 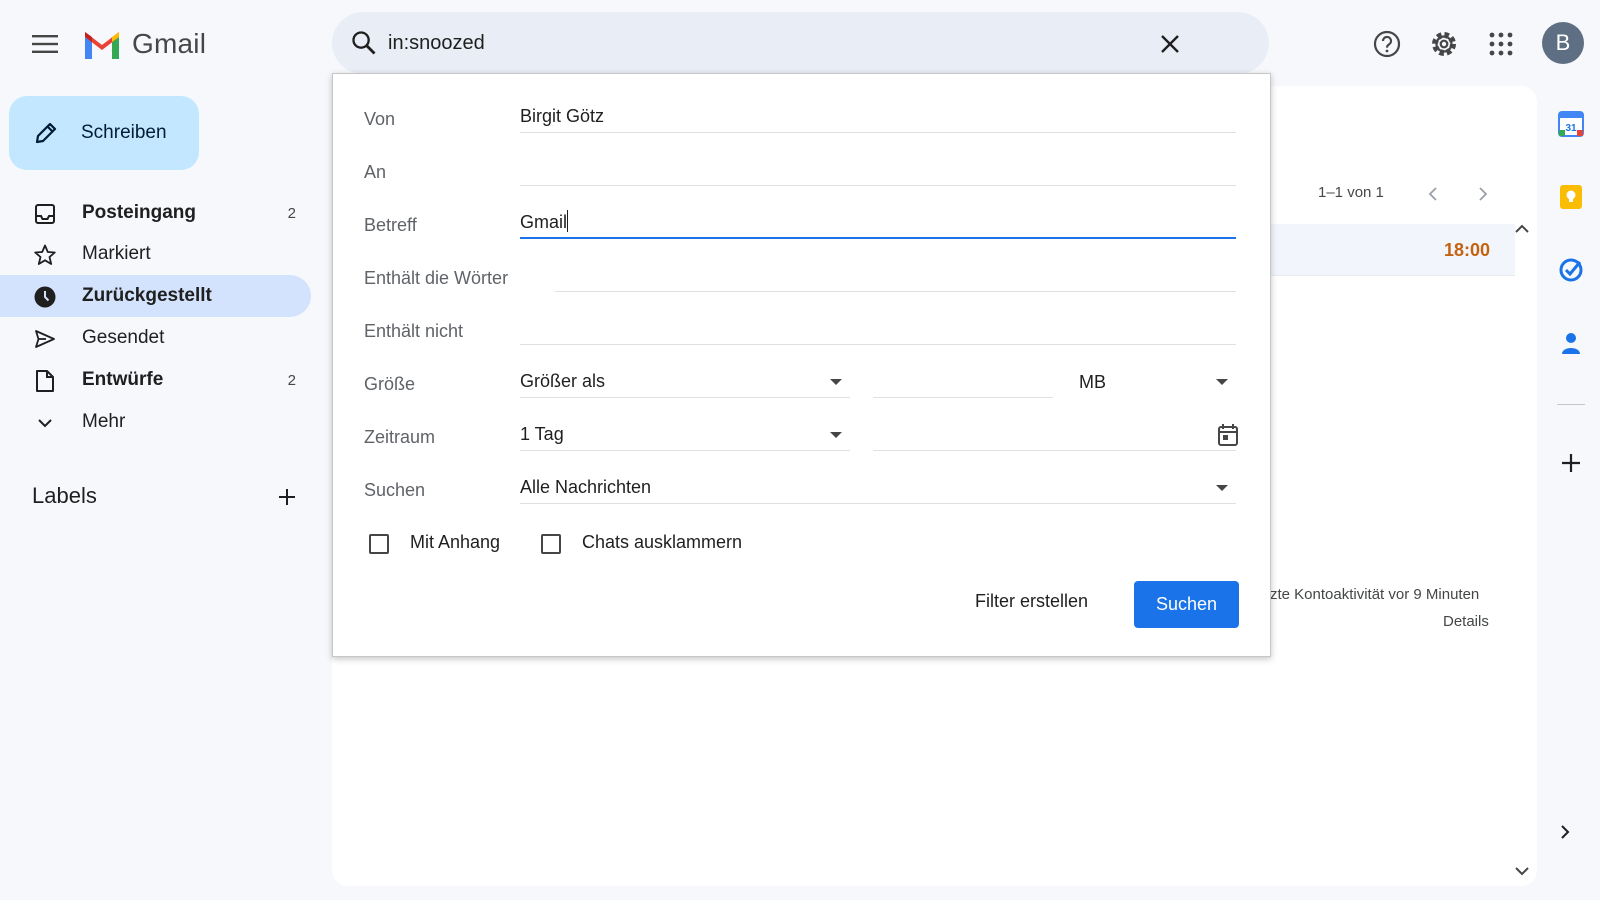 I want to click on pencil-icon, so click(x=46, y=133).